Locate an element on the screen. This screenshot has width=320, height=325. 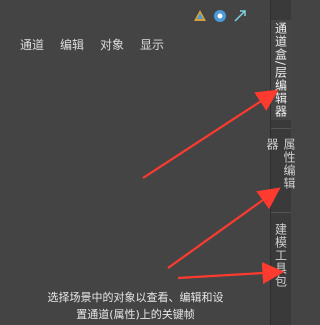
menu-show: 显示 is located at coordinates (152, 44).